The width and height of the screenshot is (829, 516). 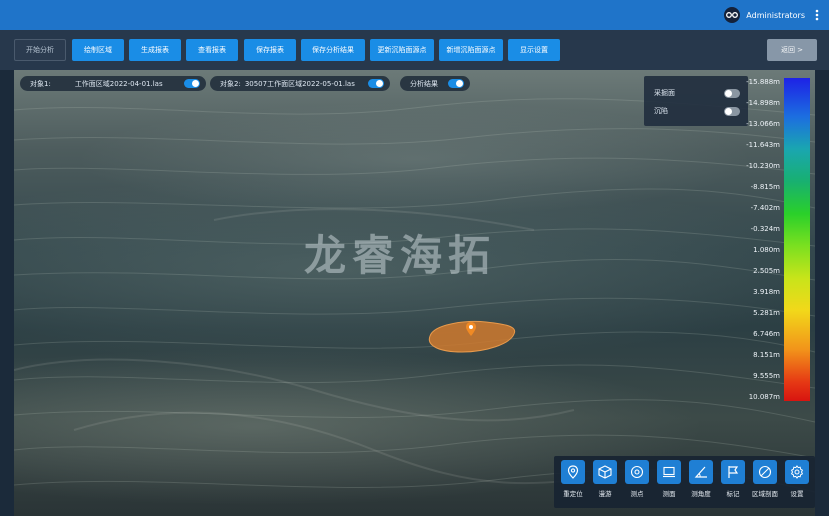 I want to click on more-vertical-icon, so click(x=817, y=15).